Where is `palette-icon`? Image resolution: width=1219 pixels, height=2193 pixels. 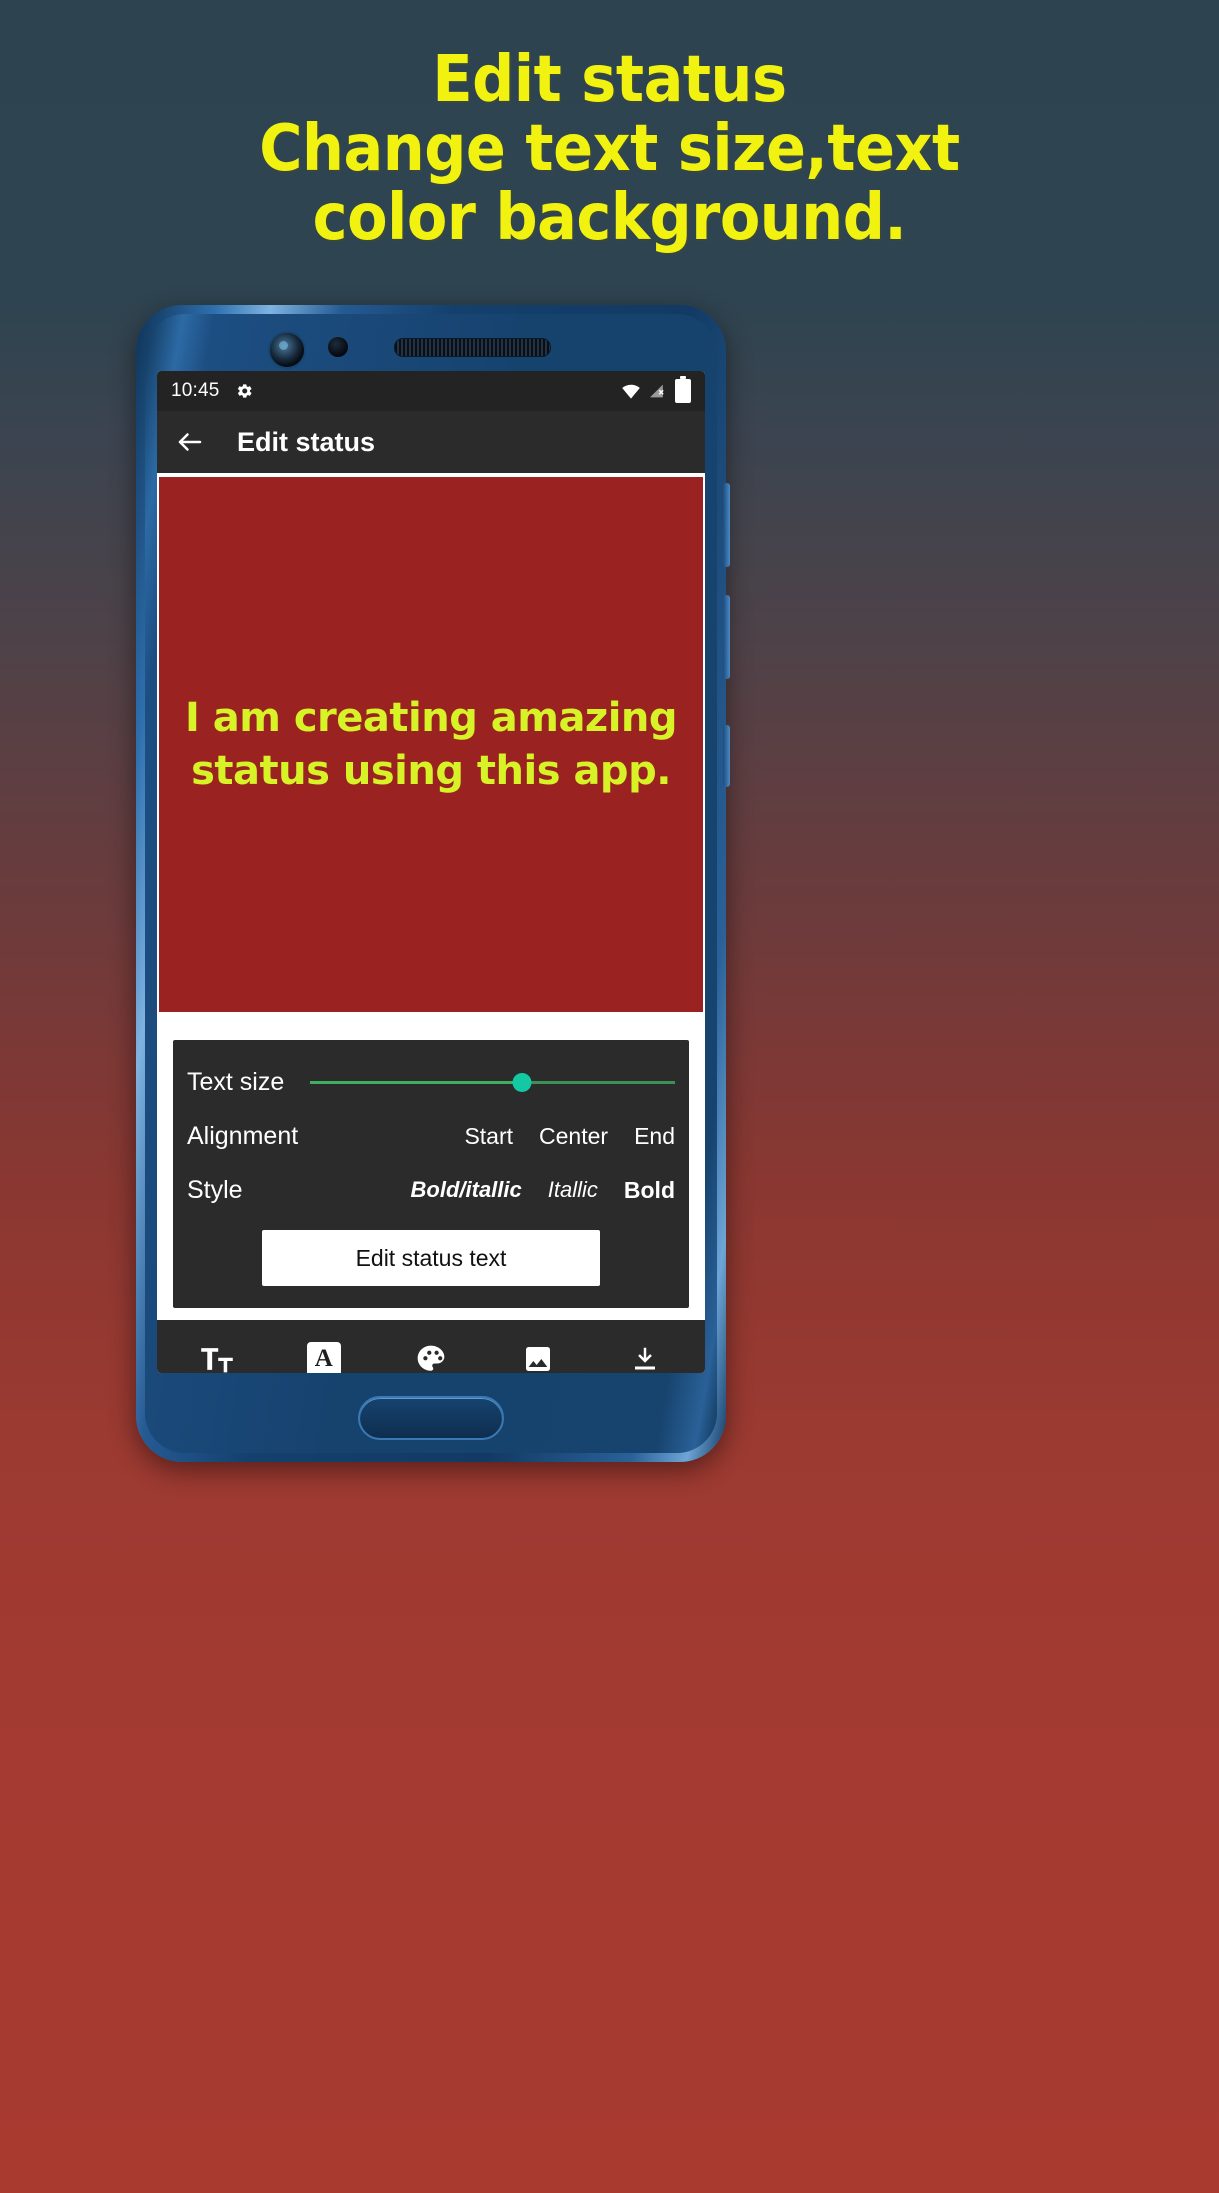
palette-icon is located at coordinates (431, 1358).